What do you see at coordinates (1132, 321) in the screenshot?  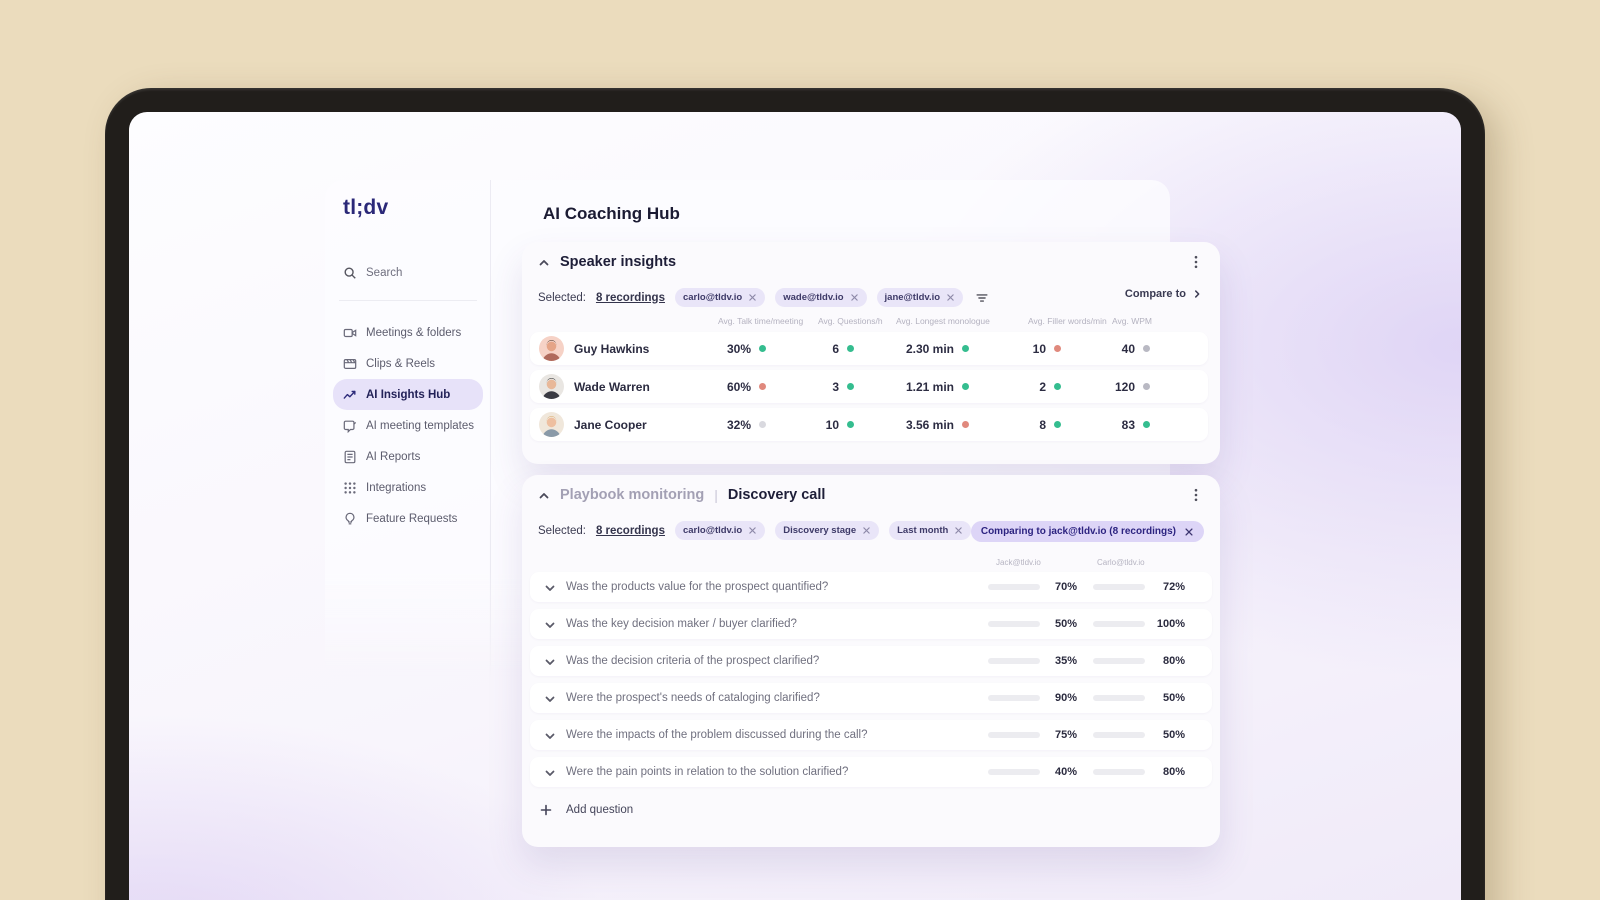 I see `column-header: Avg. WPM` at bounding box center [1132, 321].